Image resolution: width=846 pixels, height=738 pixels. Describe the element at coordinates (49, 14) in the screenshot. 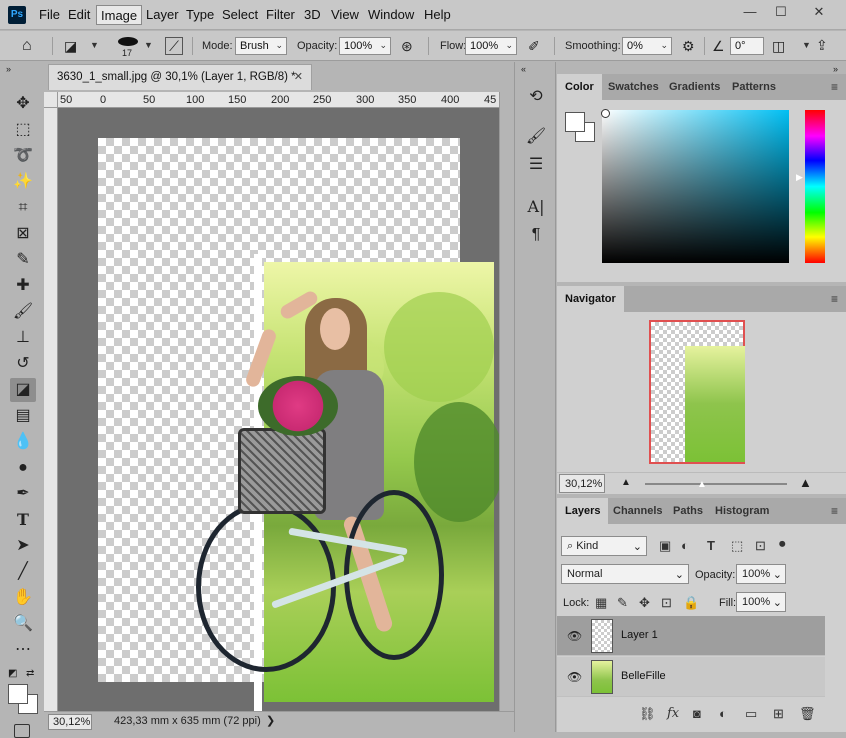

I see `menu-file: File` at that location.